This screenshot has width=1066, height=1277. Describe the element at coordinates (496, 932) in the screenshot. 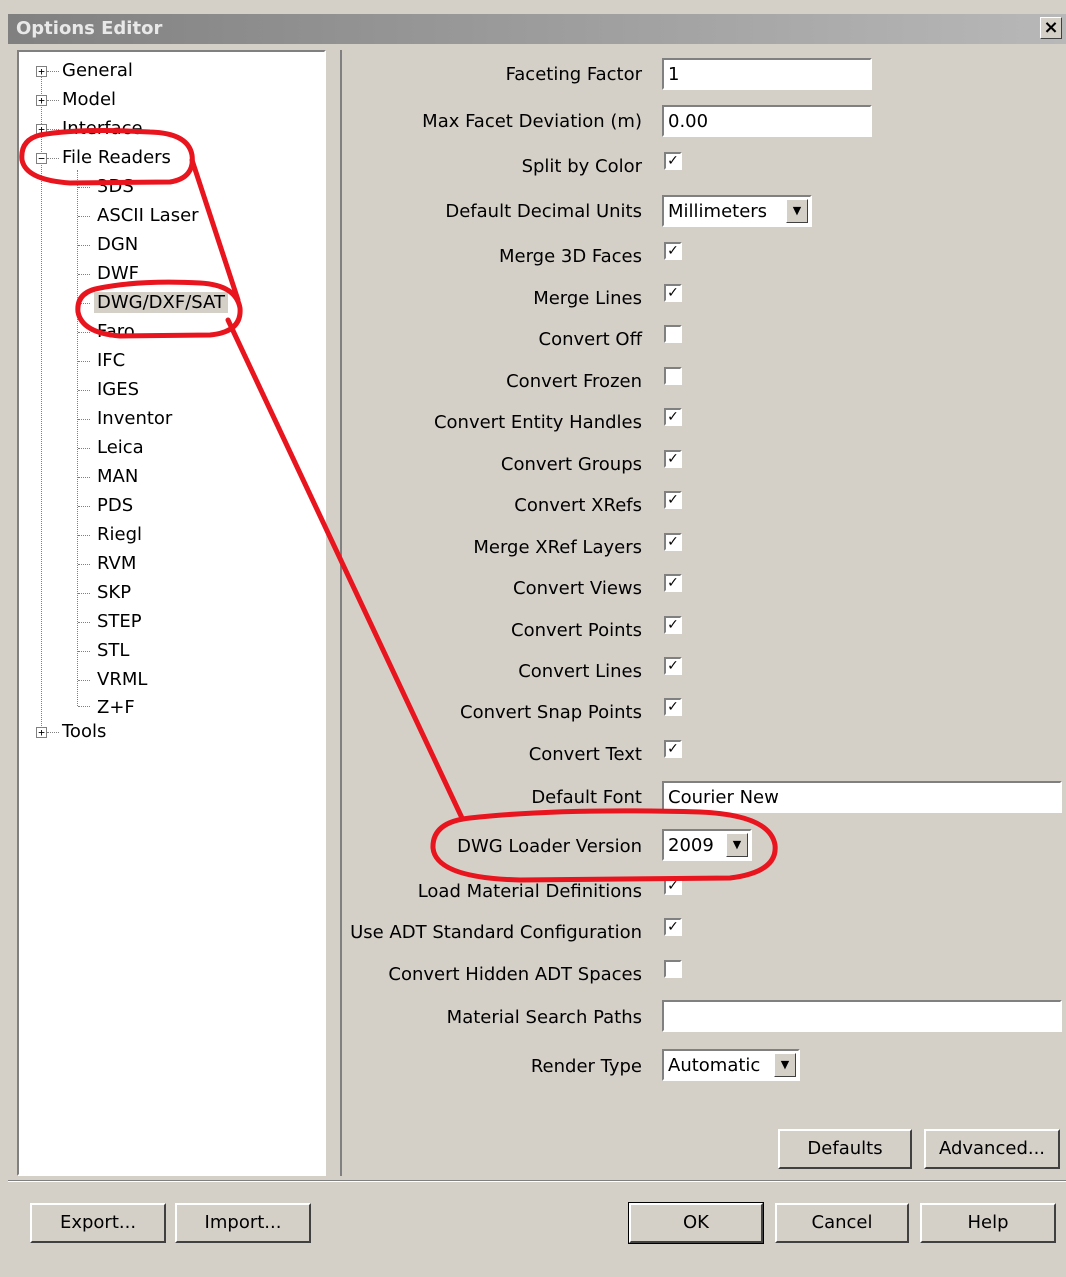

I see `use-adt-standard-config-label: Use ADT Standard Configuration` at that location.